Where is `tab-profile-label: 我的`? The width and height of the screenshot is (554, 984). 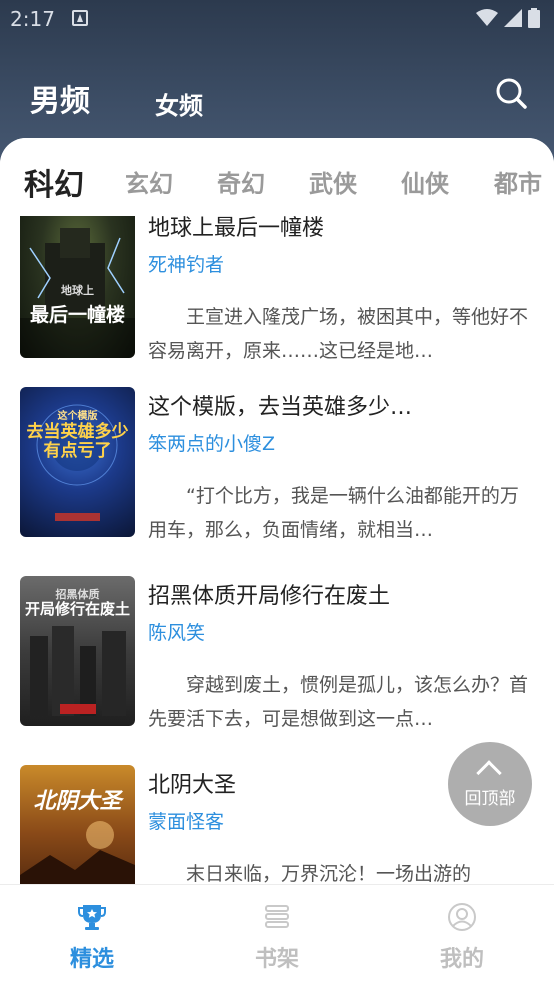 tab-profile-label: 我的 is located at coordinates (461, 959).